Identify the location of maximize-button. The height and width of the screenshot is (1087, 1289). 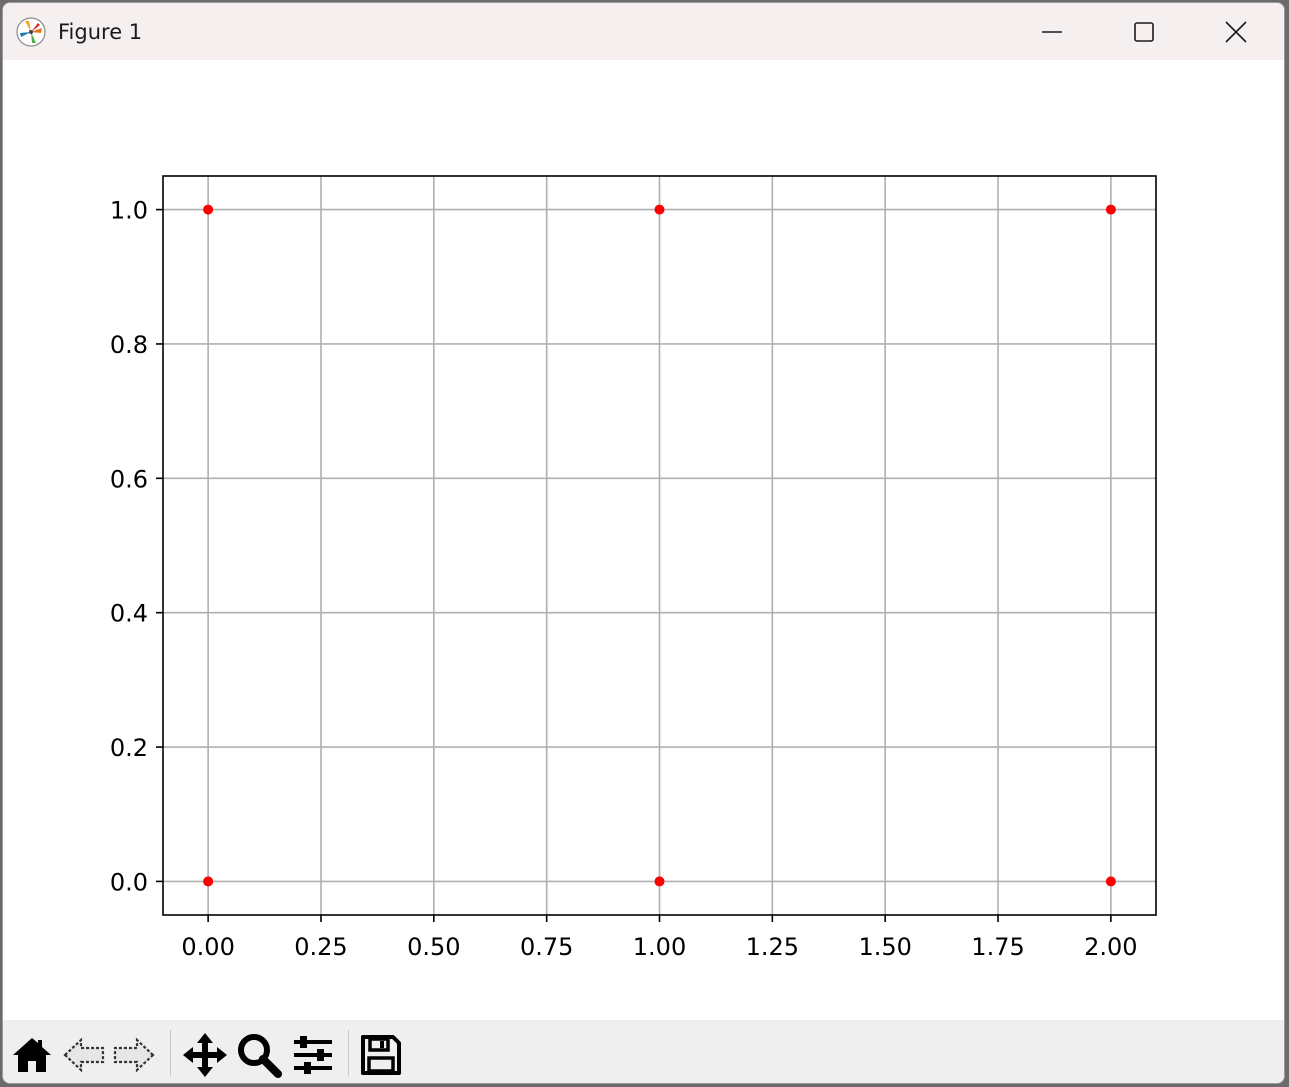
(1144, 31).